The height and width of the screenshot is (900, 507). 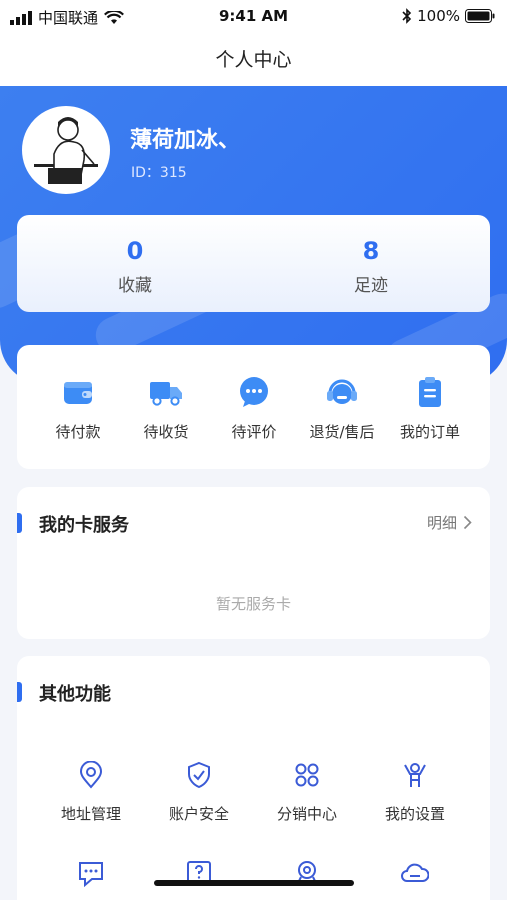 I want to click on func-distribution-center-label: 分销中心, so click(x=306, y=814).